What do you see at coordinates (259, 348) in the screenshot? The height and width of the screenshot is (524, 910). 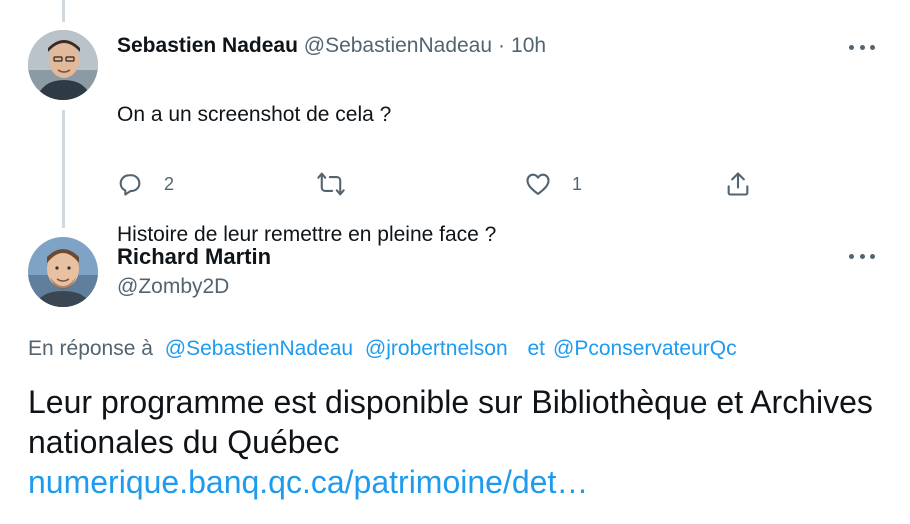 I see `mention-sebastiennadeau: @SebastienNadeau` at bounding box center [259, 348].